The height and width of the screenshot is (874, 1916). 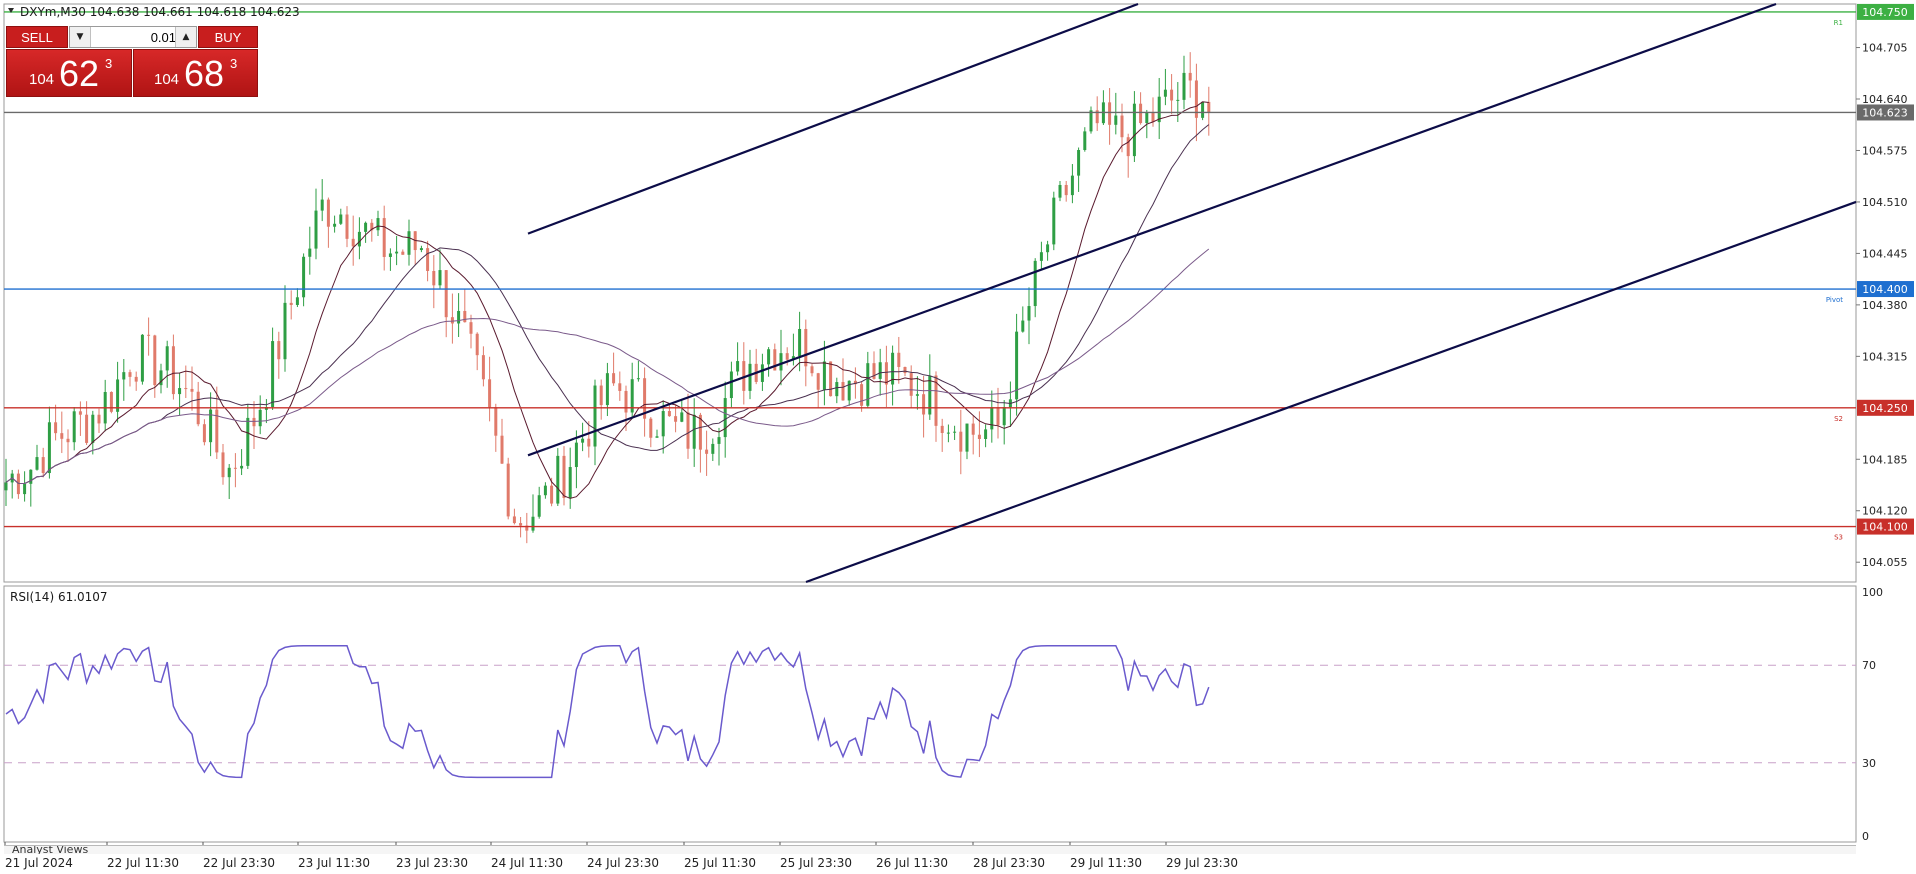 I want to click on buy-button: BUY, so click(x=228, y=37).